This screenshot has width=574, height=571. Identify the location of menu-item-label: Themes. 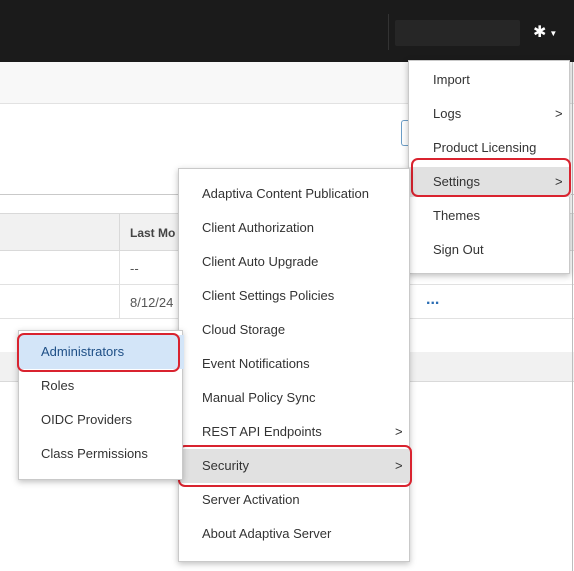
(456, 215).